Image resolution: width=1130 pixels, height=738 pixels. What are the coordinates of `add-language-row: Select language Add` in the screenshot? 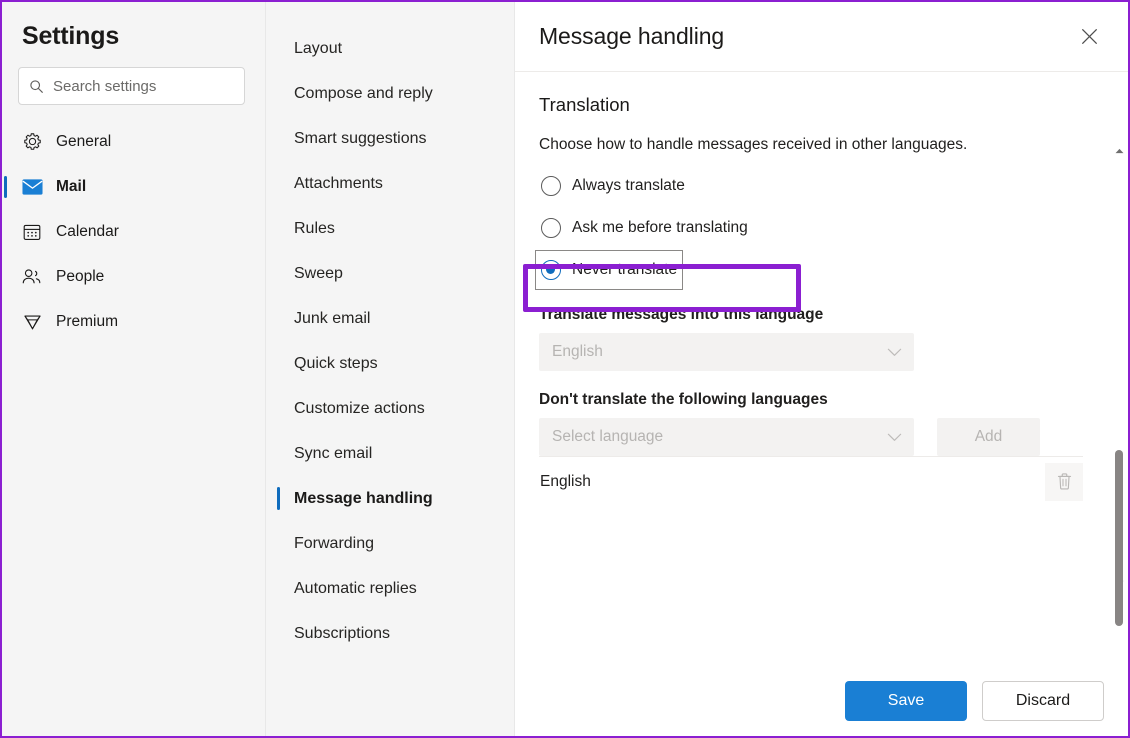 It's located at (821, 437).